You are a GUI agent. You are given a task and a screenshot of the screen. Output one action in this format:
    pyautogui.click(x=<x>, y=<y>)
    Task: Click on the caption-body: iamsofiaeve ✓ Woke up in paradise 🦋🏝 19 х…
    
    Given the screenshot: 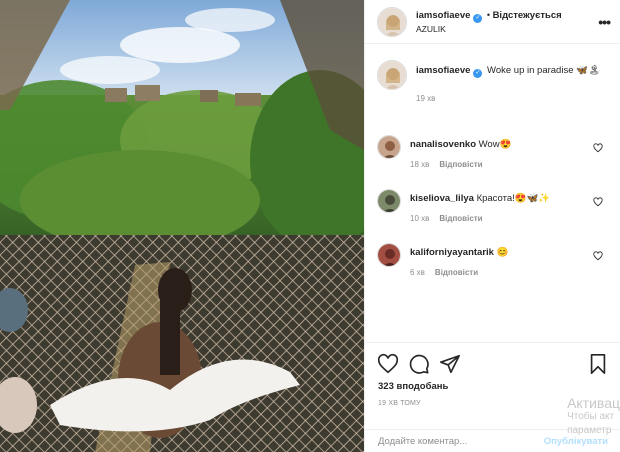 What is the action you would take?
    pyautogui.click(x=508, y=82)
    